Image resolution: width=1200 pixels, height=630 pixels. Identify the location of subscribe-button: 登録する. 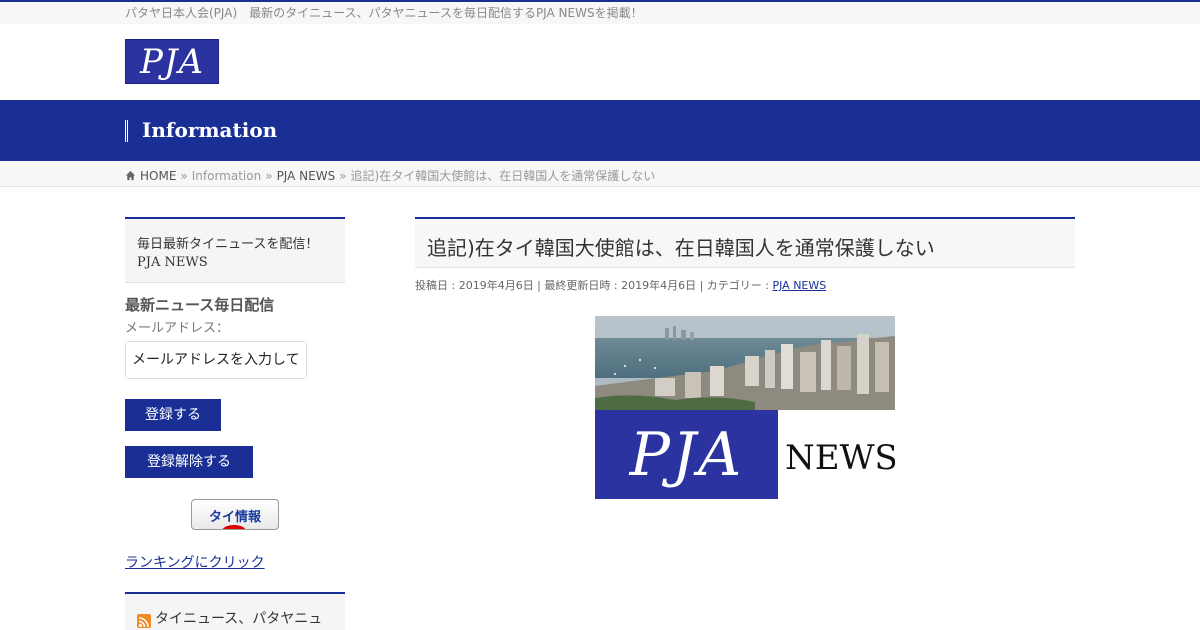
(173, 415).